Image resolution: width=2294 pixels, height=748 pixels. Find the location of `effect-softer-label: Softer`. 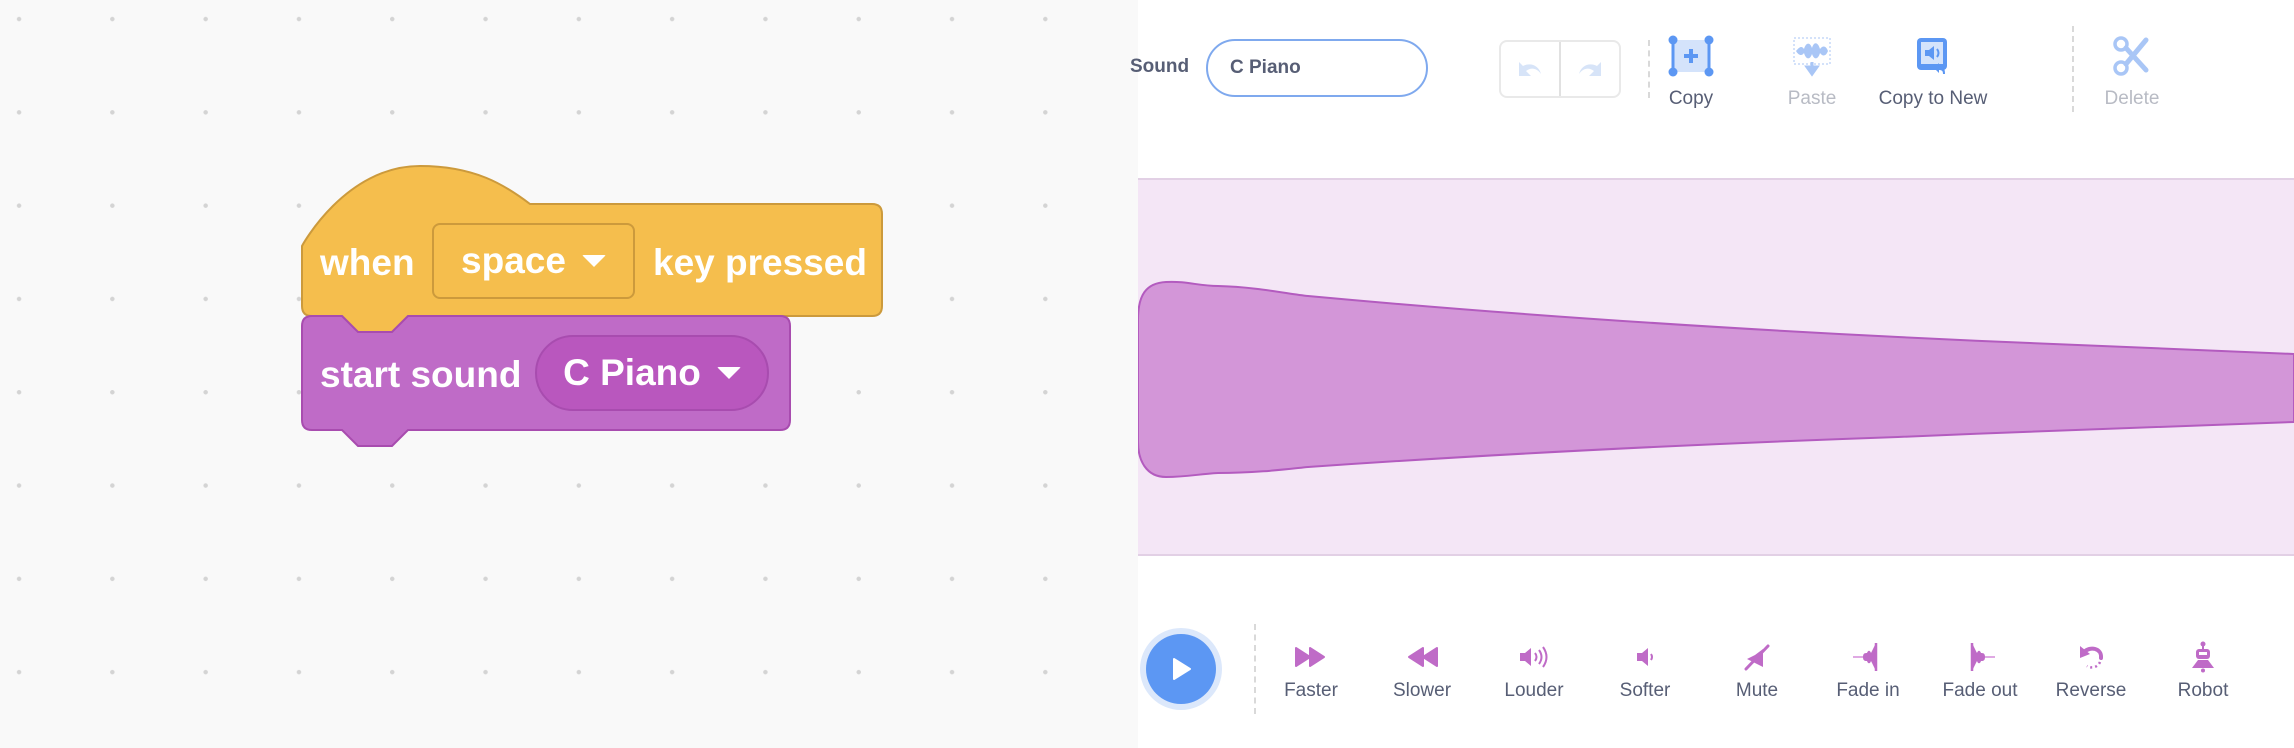

effect-softer-label: Softer is located at coordinates (1645, 690).